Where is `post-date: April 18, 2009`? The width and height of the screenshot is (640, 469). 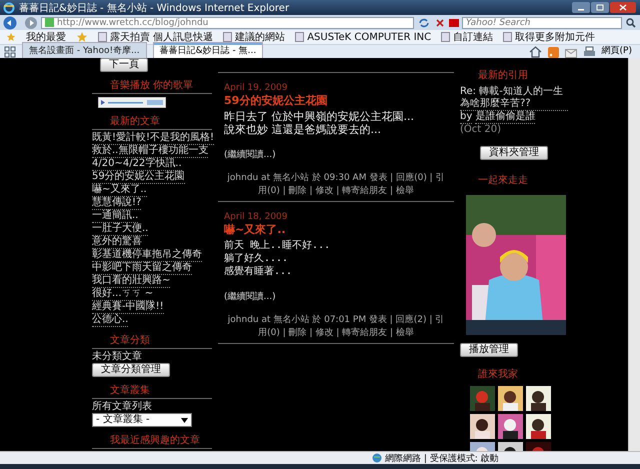
post-date: April 18, 2009 is located at coordinates (256, 217).